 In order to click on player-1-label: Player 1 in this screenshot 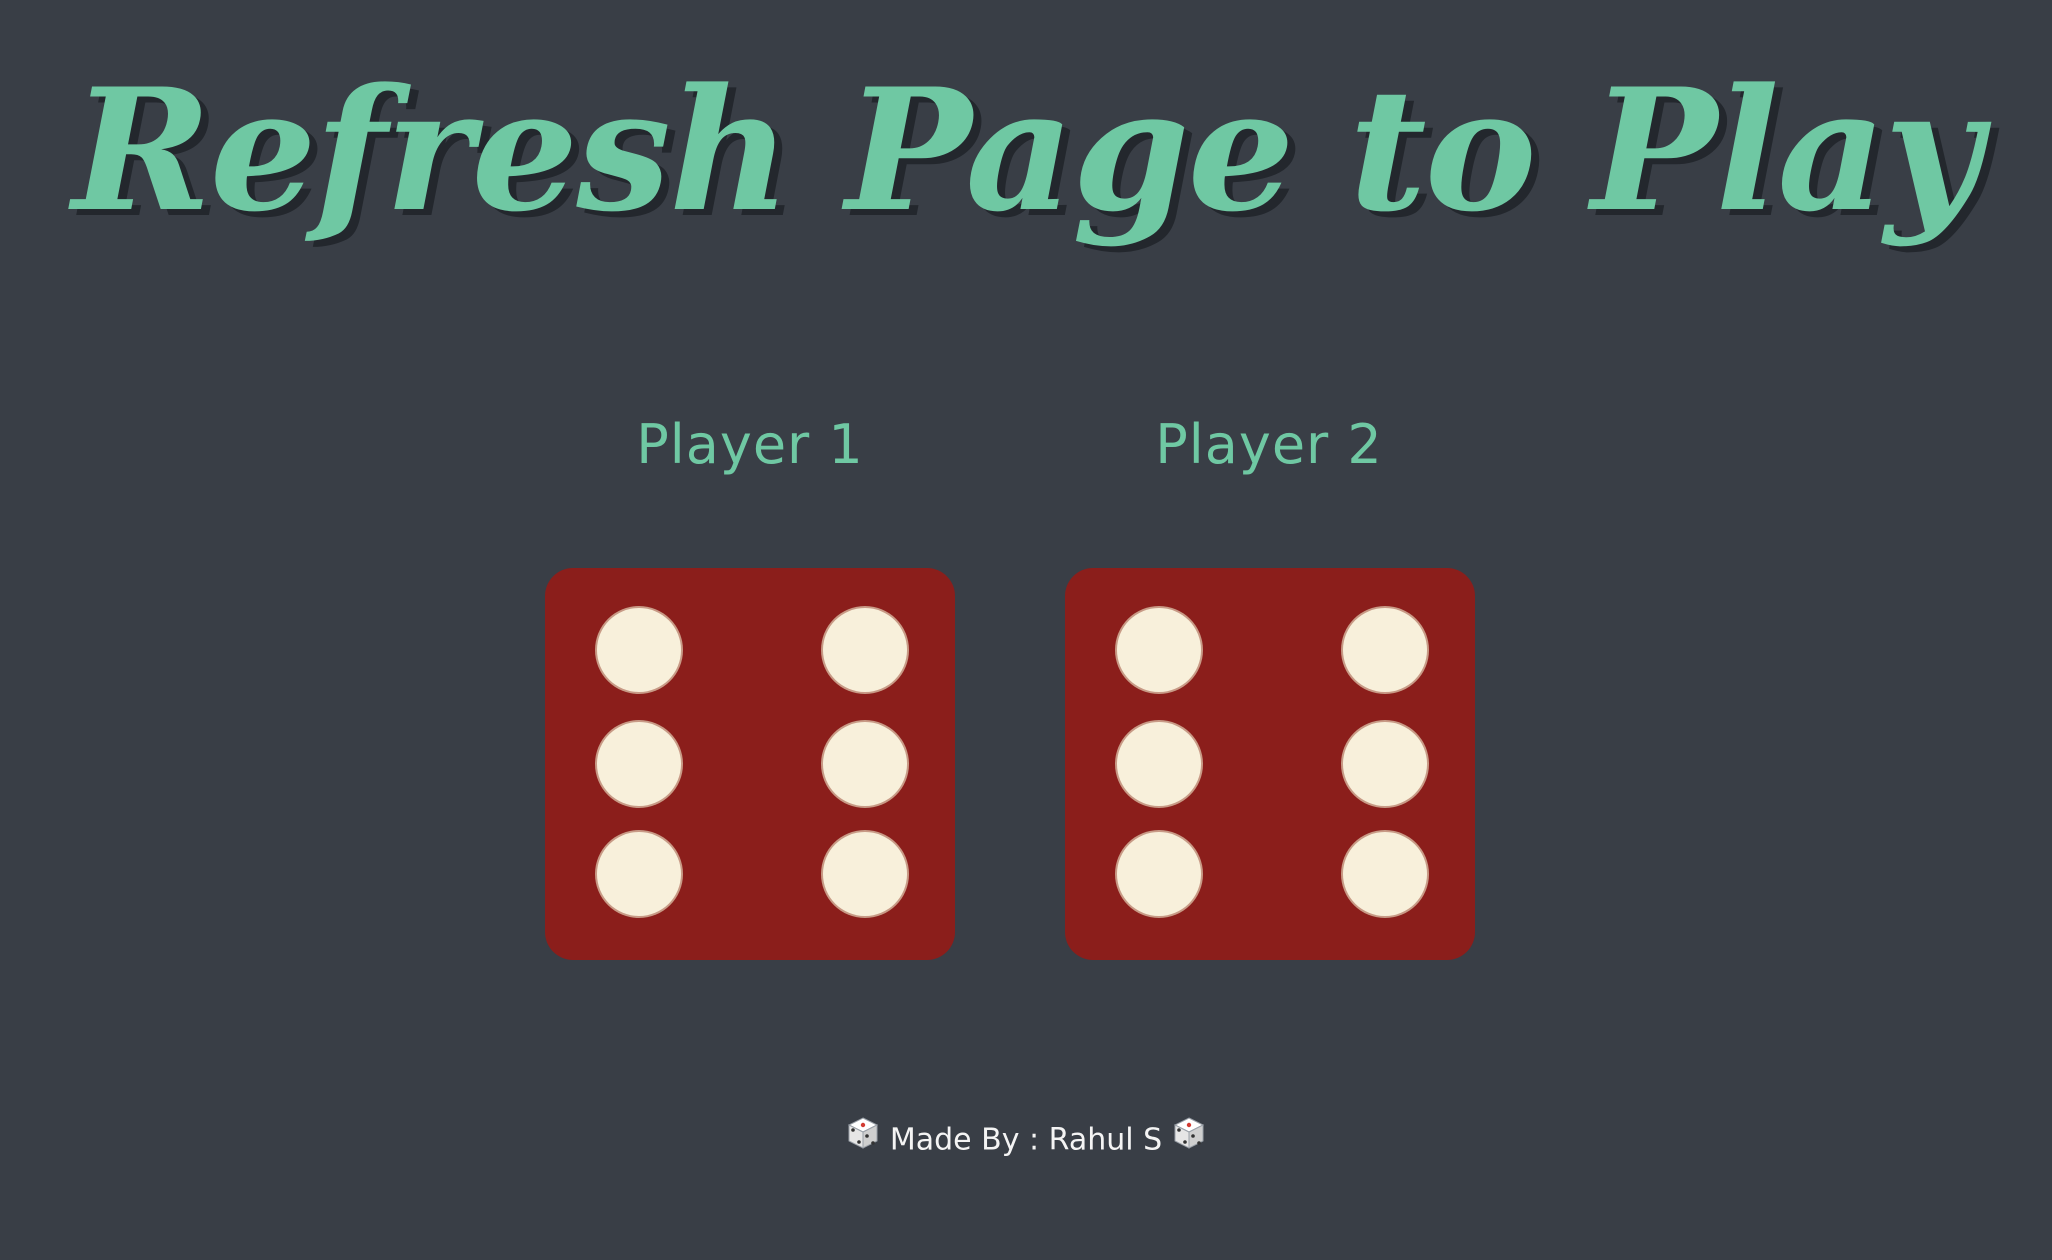, I will do `click(750, 444)`.